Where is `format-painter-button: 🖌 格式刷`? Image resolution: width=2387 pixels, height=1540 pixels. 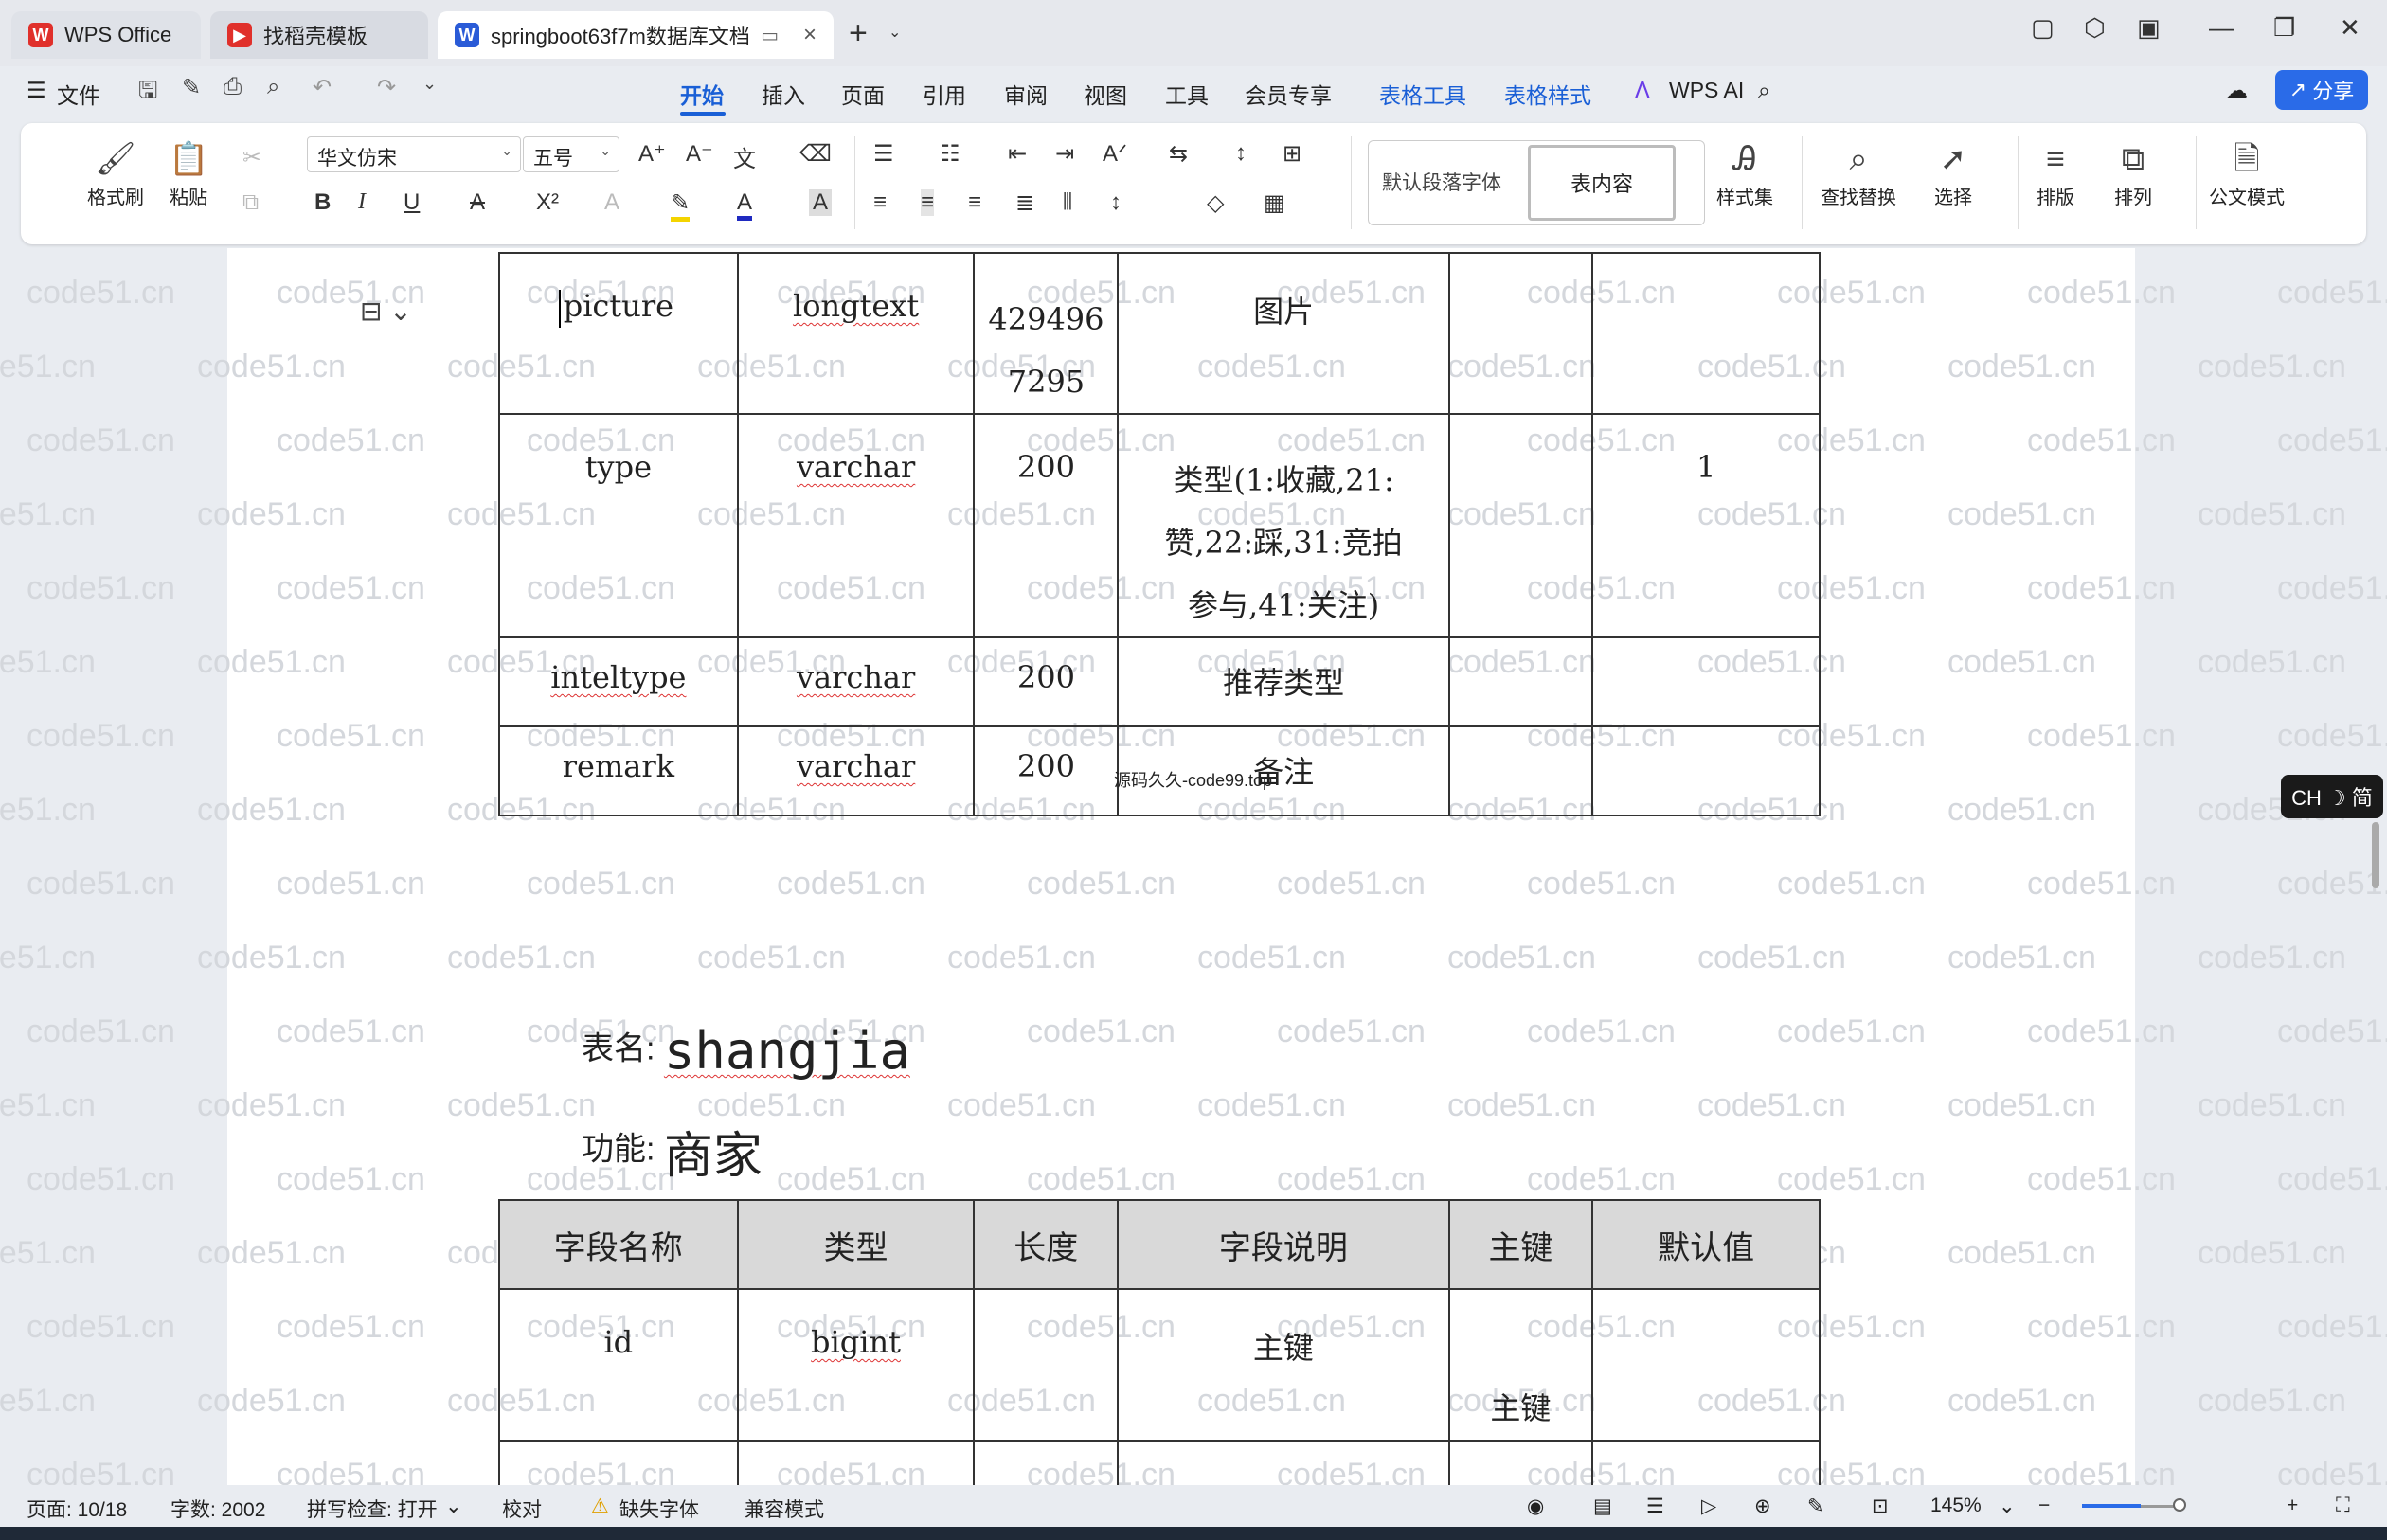 format-painter-button: 🖌 格式刷 is located at coordinates (115, 172).